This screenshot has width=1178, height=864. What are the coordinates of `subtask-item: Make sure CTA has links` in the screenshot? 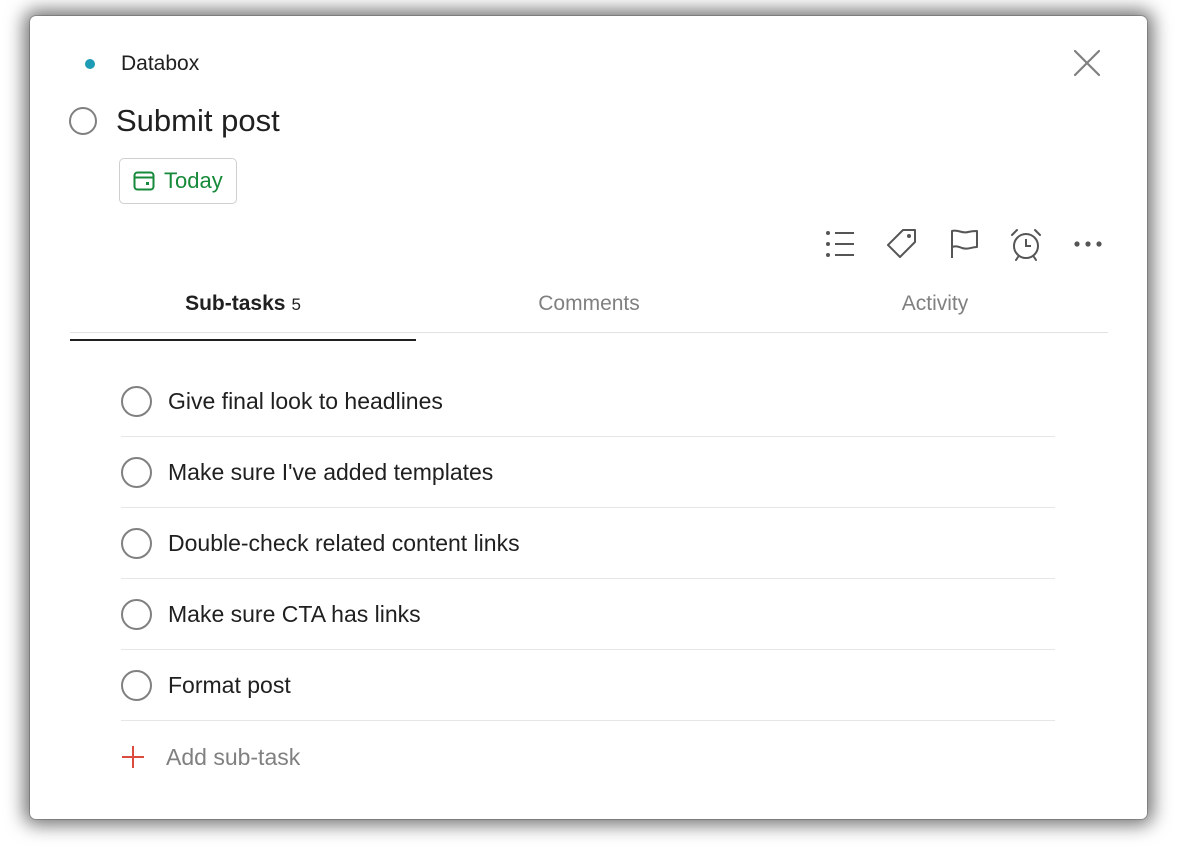 It's located at (588, 614).